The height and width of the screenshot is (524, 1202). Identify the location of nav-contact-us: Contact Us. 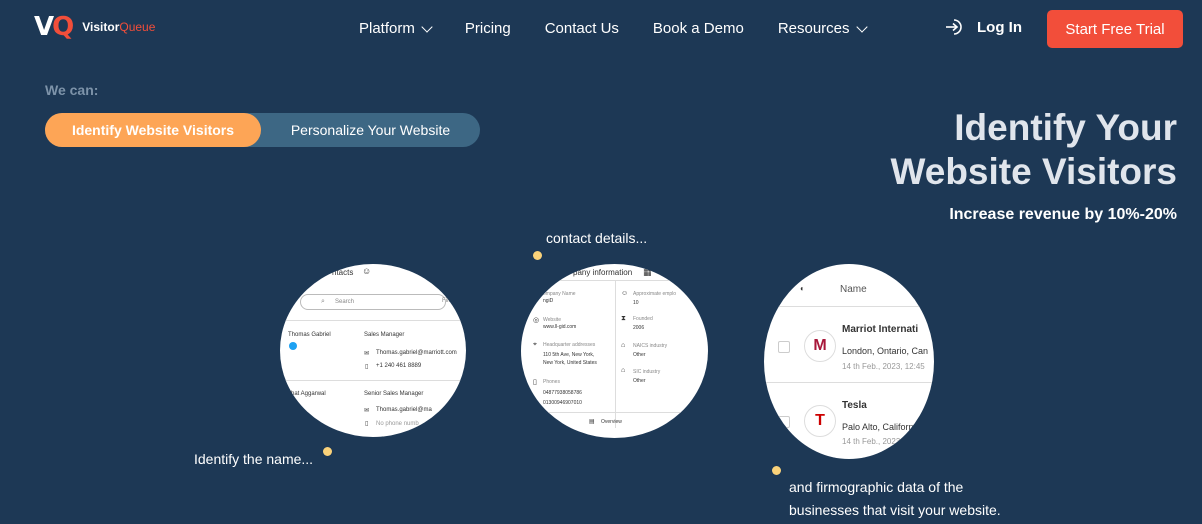
(582, 28).